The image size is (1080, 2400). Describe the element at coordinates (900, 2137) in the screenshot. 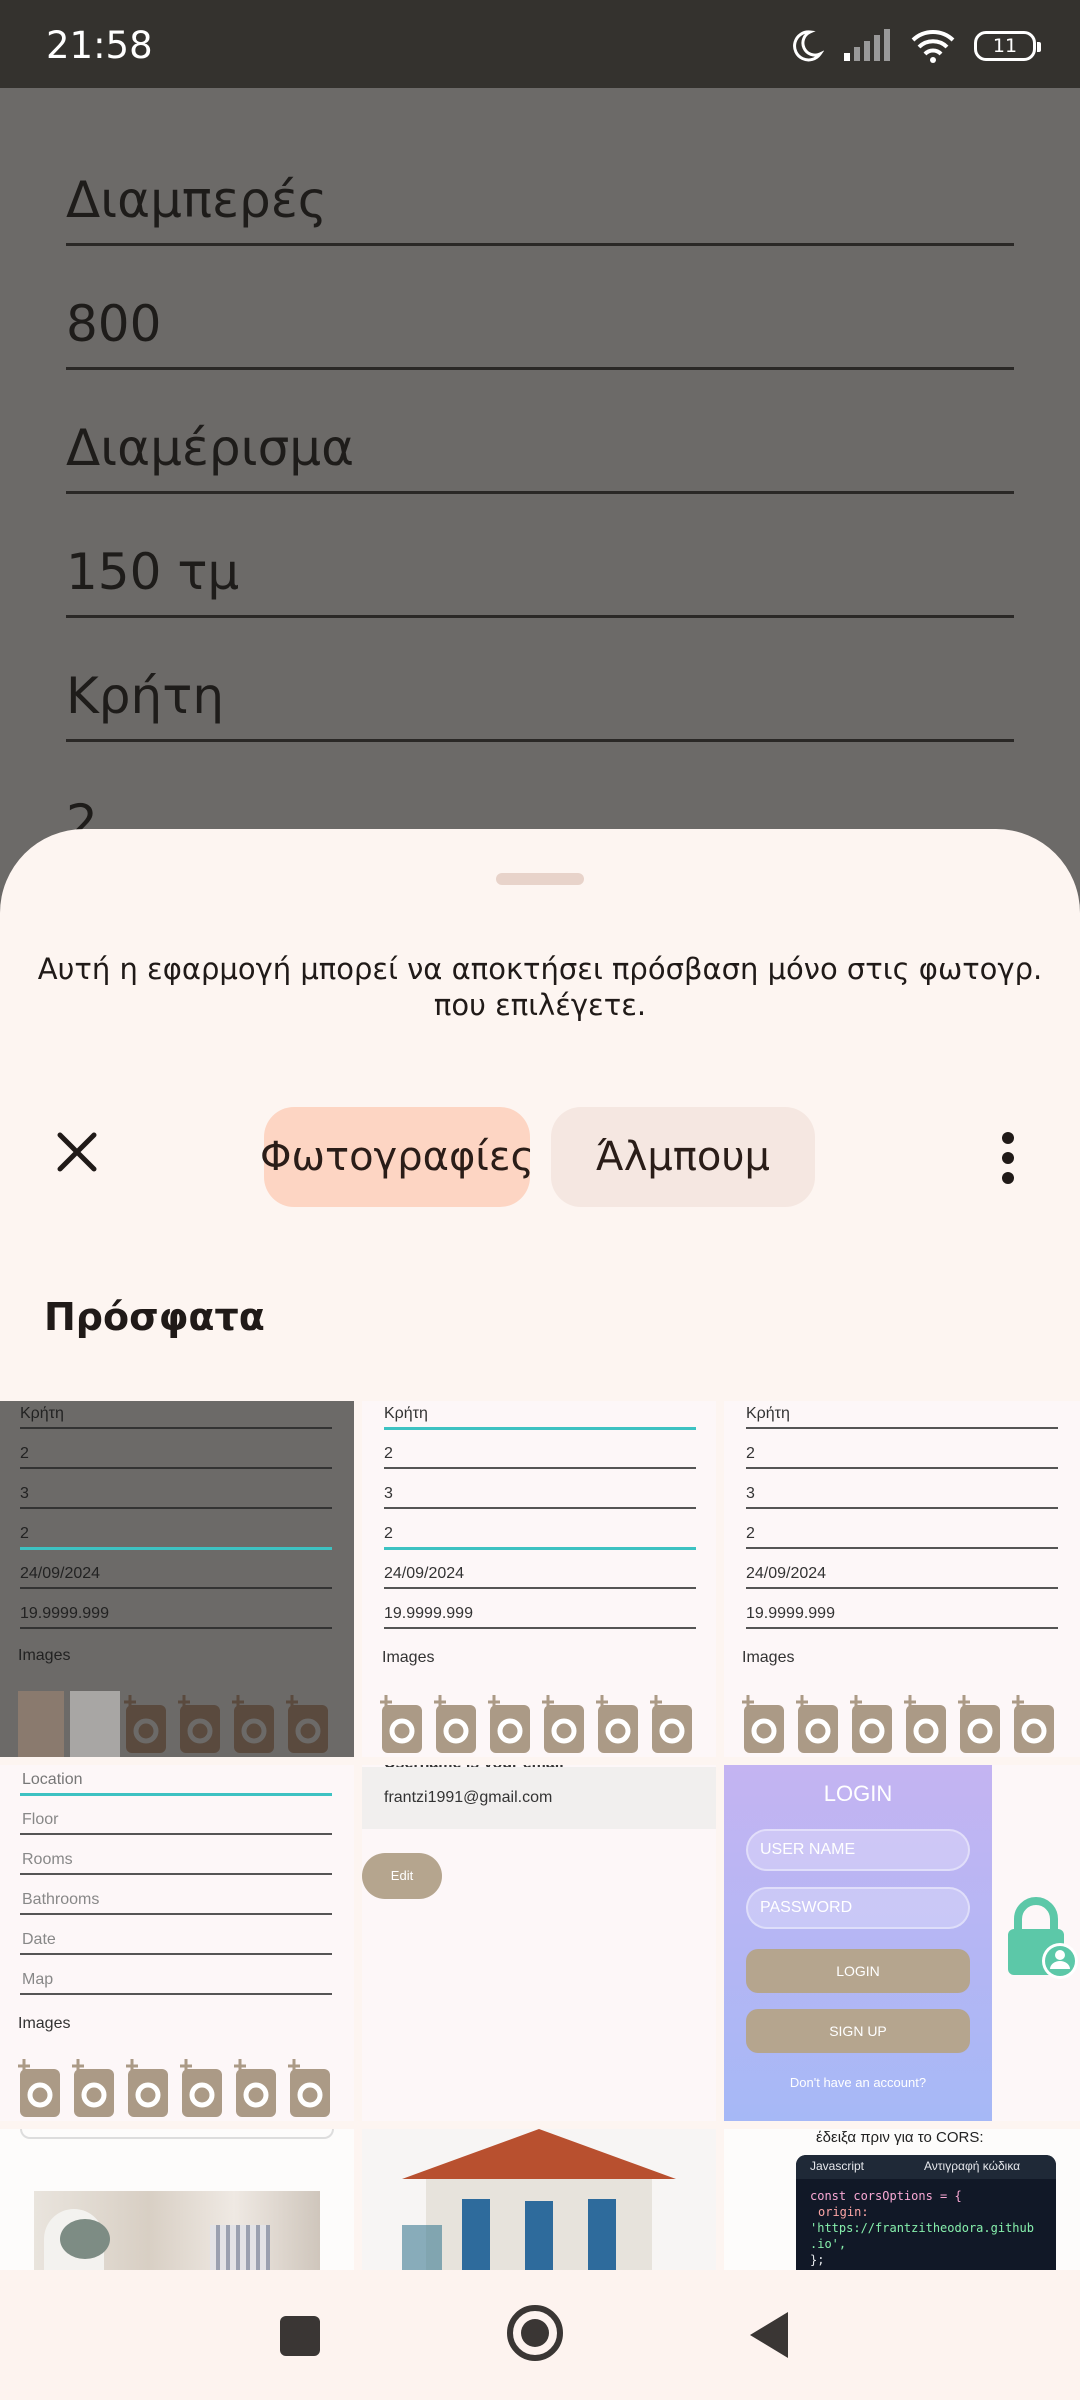

I see `thumb-text: έδειξα πριν για το CORS:` at that location.